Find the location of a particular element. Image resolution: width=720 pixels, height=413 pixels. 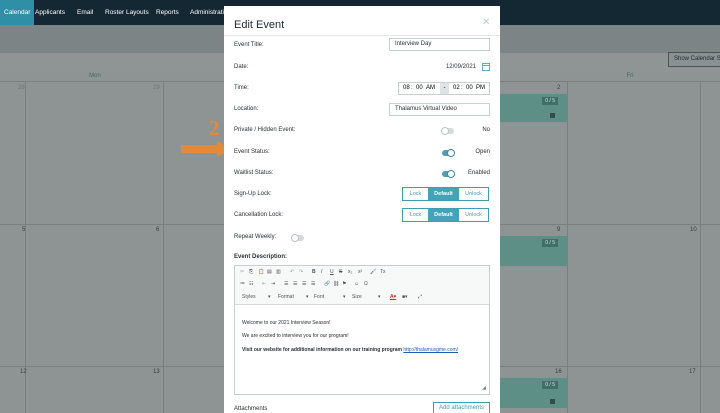

format-chevron-icon: ▾ is located at coordinates (307, 297).